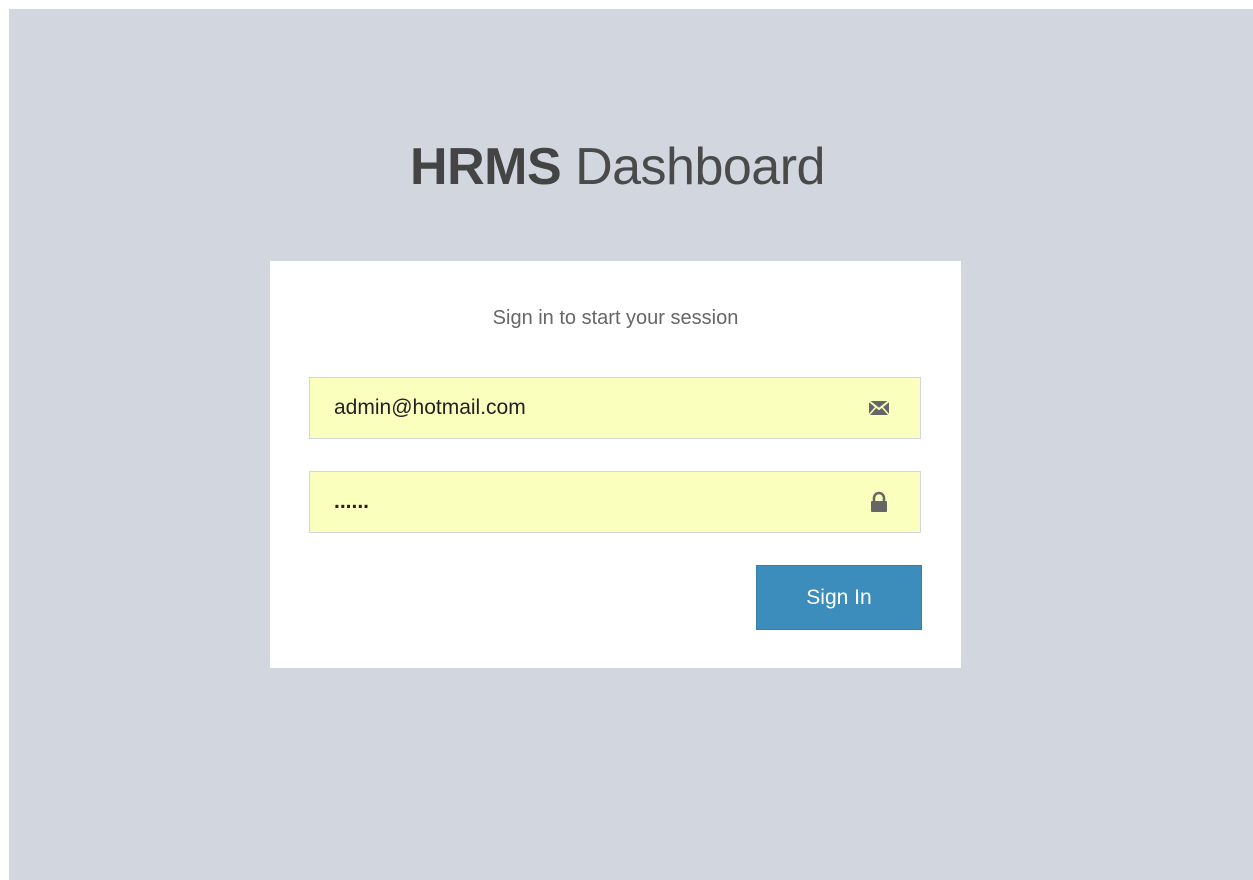  I want to click on sign-in-button: Sign In, so click(839, 597).